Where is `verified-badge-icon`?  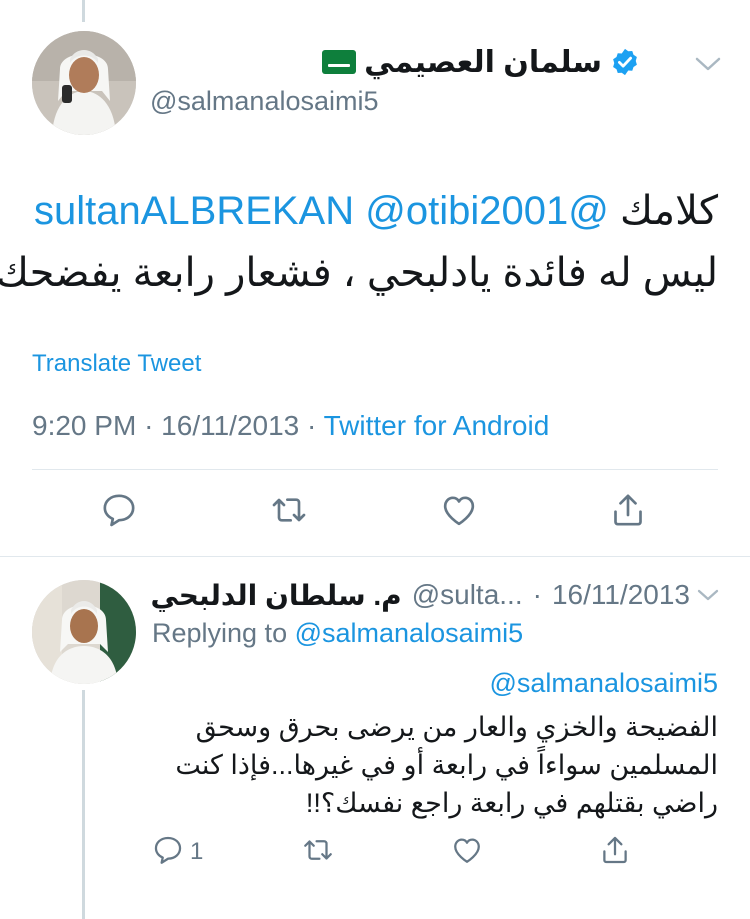
verified-badge-icon is located at coordinates (625, 62).